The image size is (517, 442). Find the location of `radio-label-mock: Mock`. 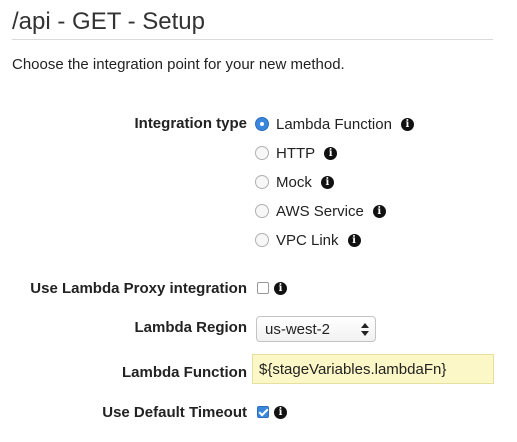

radio-label-mock: Mock is located at coordinates (294, 182).